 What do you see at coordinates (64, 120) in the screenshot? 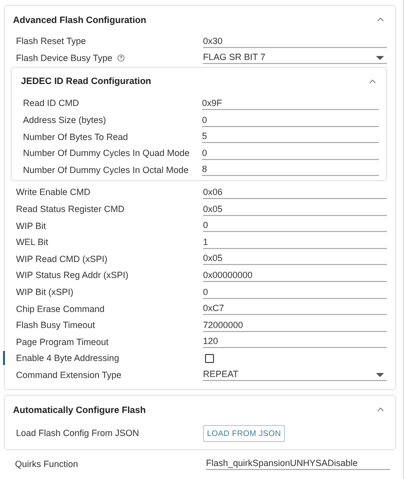
I see `field-label: Address Size (bytes)` at bounding box center [64, 120].